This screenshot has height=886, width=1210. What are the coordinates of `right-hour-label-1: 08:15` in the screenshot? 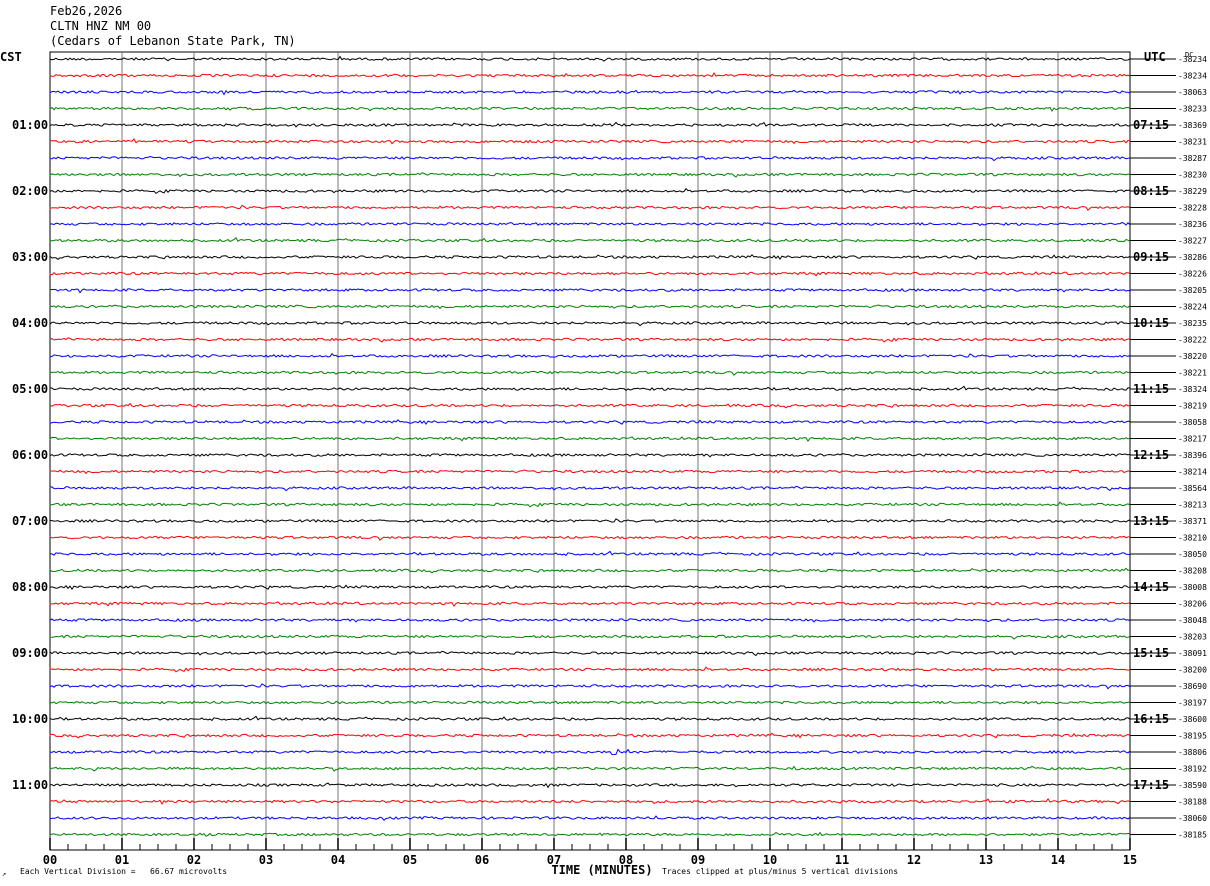 It's located at (1151, 191).